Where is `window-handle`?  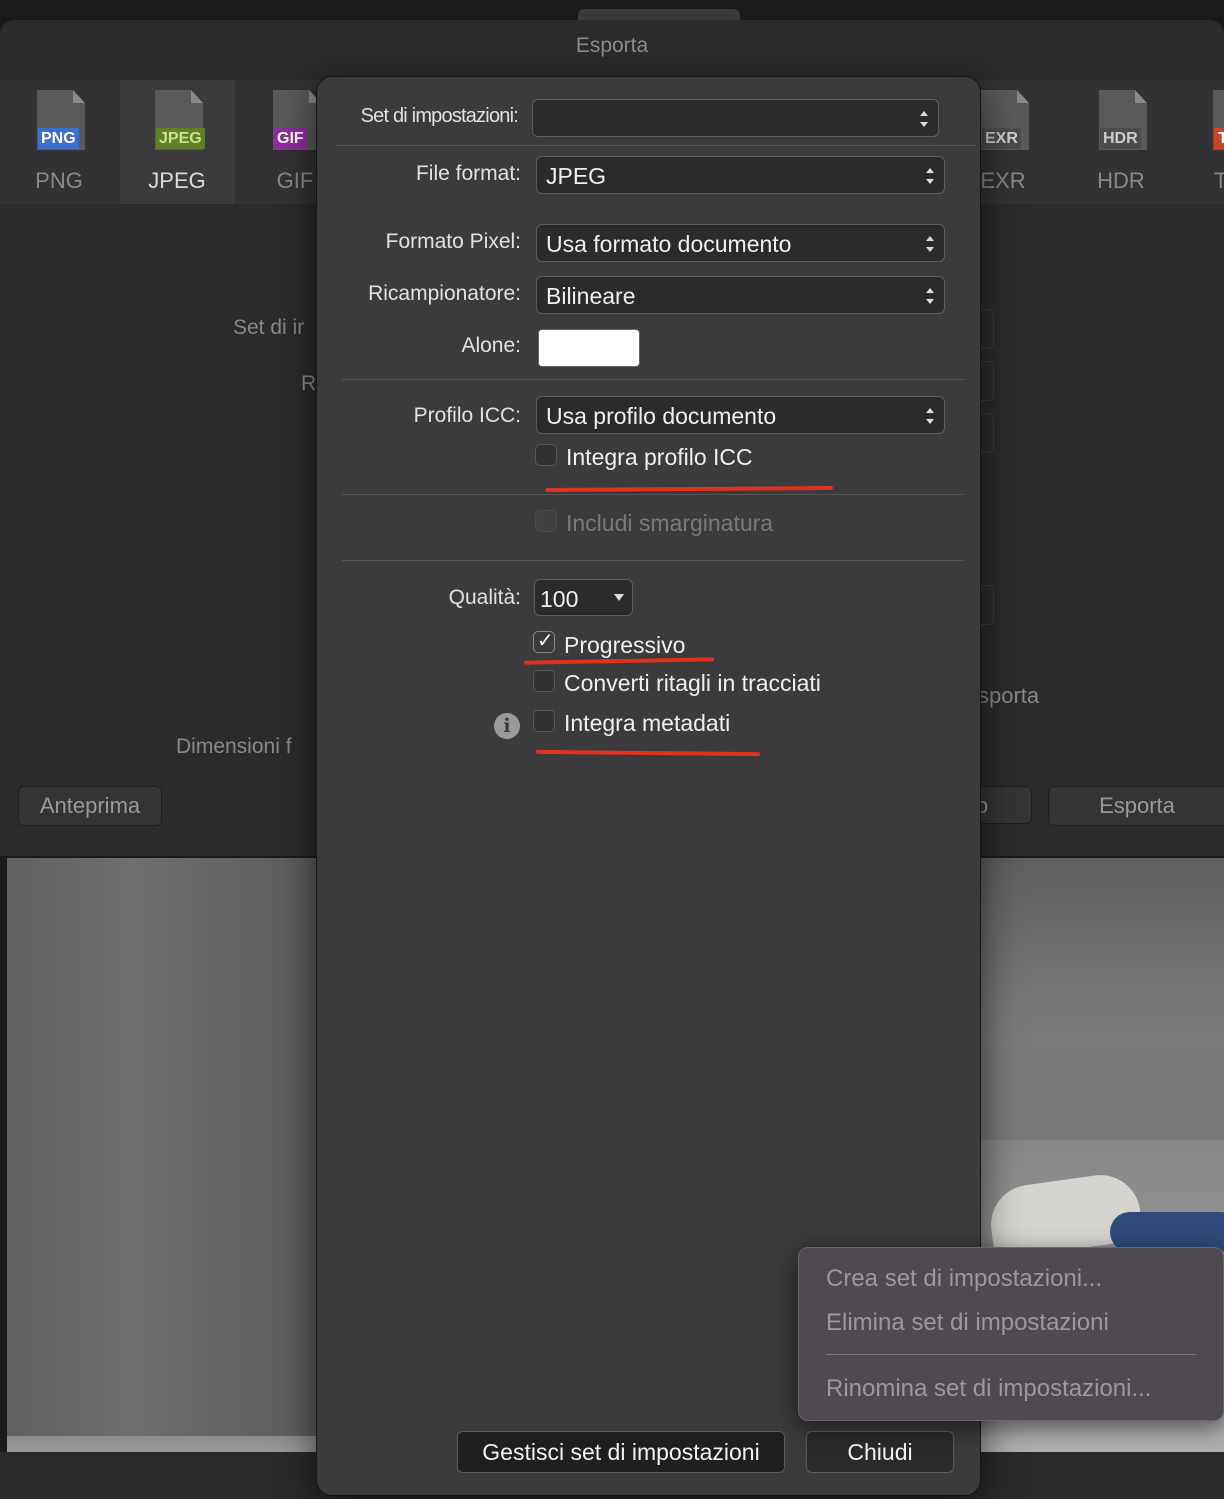 window-handle is located at coordinates (659, 14).